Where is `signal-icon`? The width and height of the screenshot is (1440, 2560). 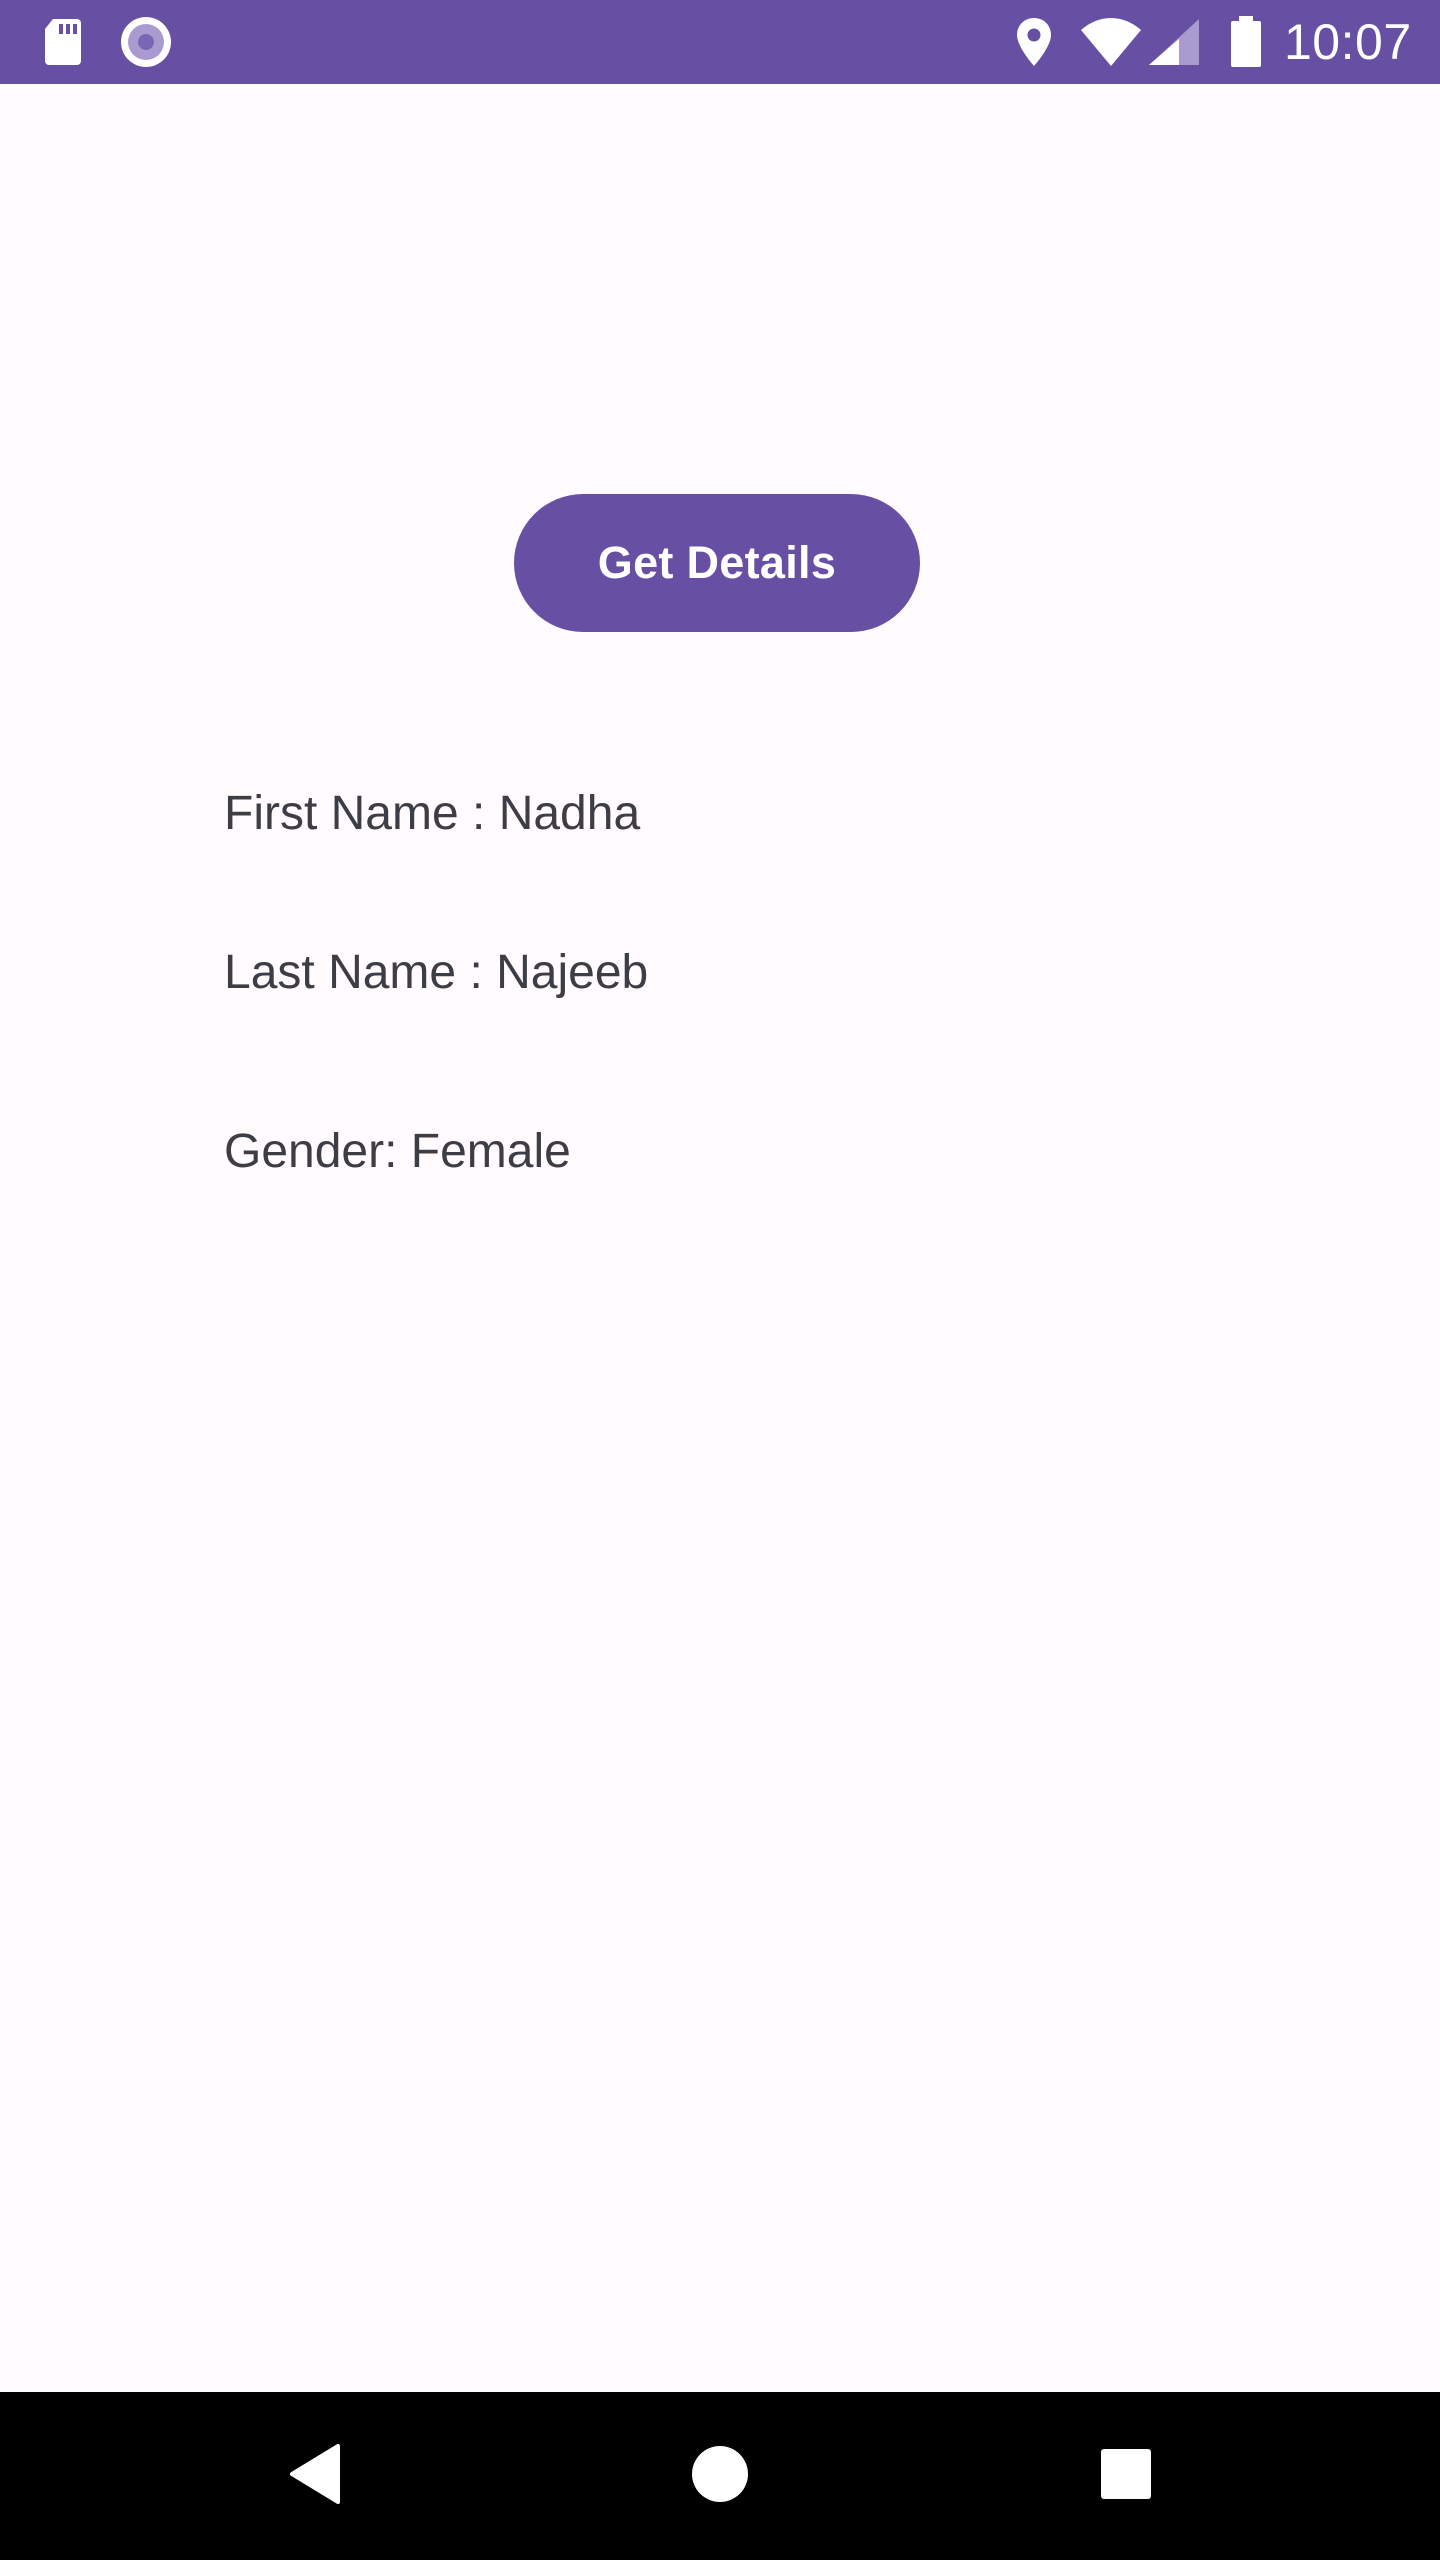
signal-icon is located at coordinates (1174, 42).